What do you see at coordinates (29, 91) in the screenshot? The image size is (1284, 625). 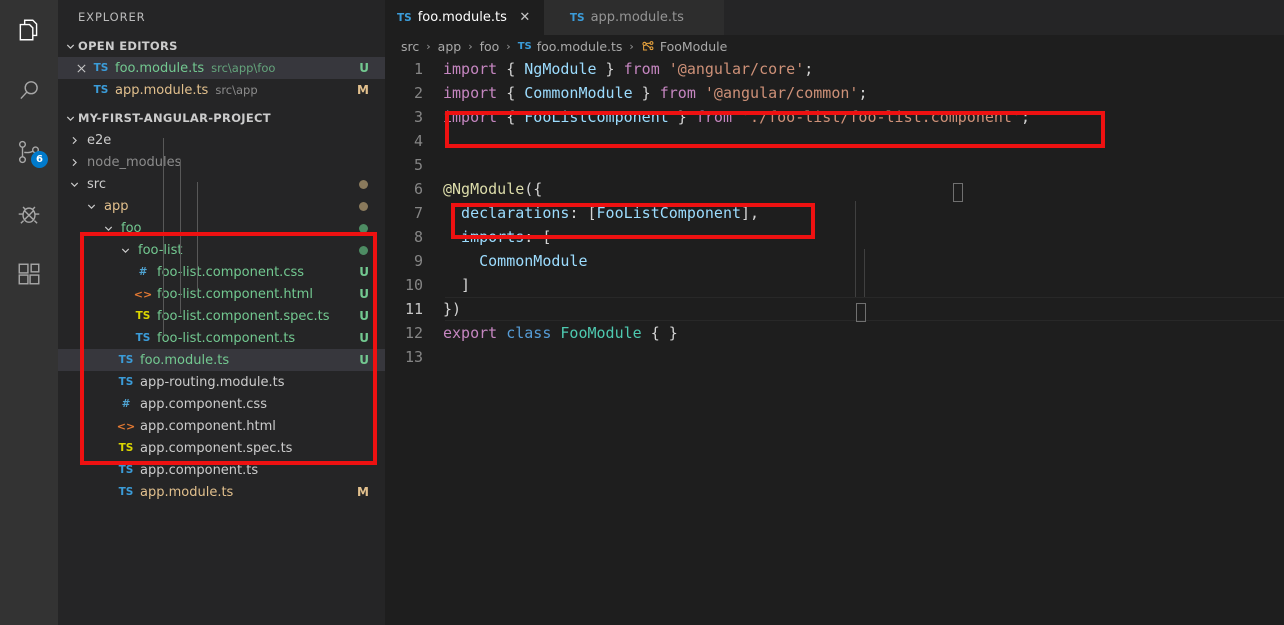 I see `activity-search-button` at bounding box center [29, 91].